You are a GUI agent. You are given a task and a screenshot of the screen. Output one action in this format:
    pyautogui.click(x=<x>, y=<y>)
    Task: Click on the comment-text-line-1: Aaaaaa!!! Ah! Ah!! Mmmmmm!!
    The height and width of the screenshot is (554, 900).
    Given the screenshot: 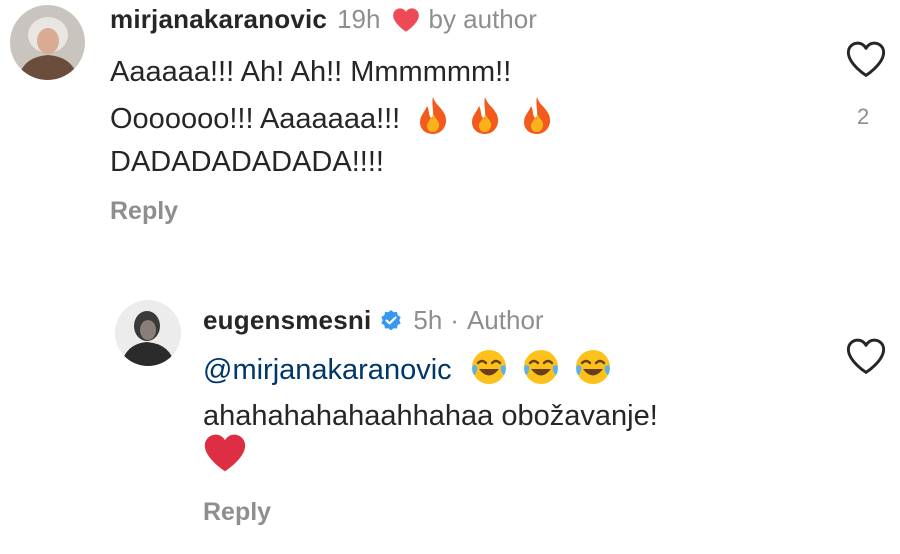 What is the action you would take?
    pyautogui.click(x=311, y=72)
    